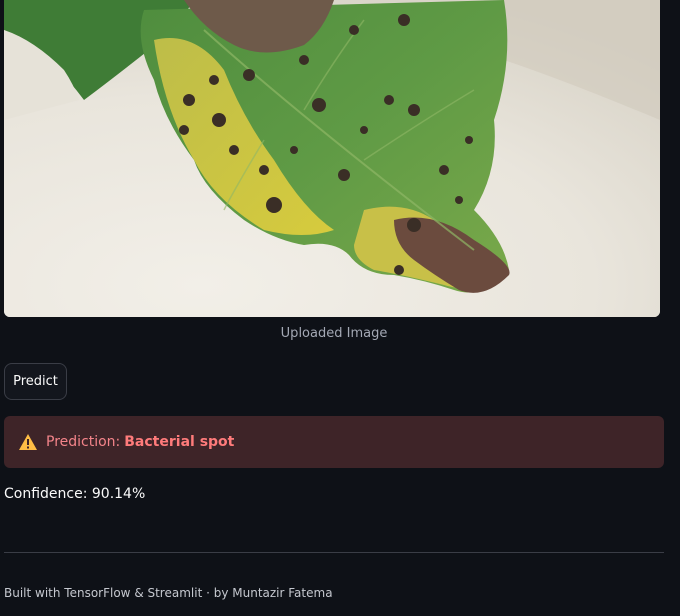  Describe the element at coordinates (83, 442) in the screenshot. I see `prediction-label: Prediction:` at that location.